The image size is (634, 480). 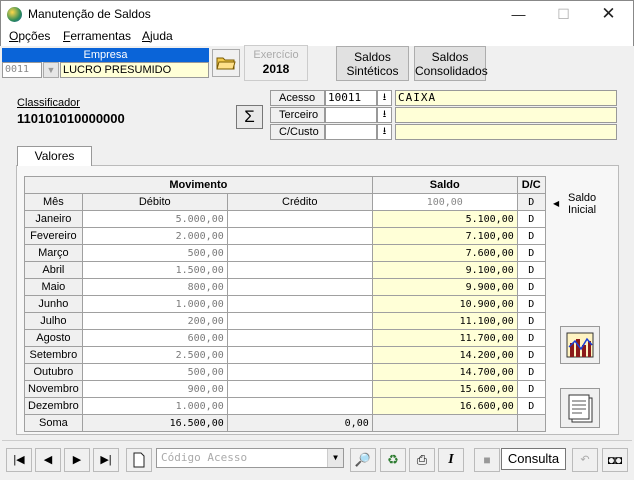 I want to click on debito-cell: 5.000,00, so click(x=154, y=219).